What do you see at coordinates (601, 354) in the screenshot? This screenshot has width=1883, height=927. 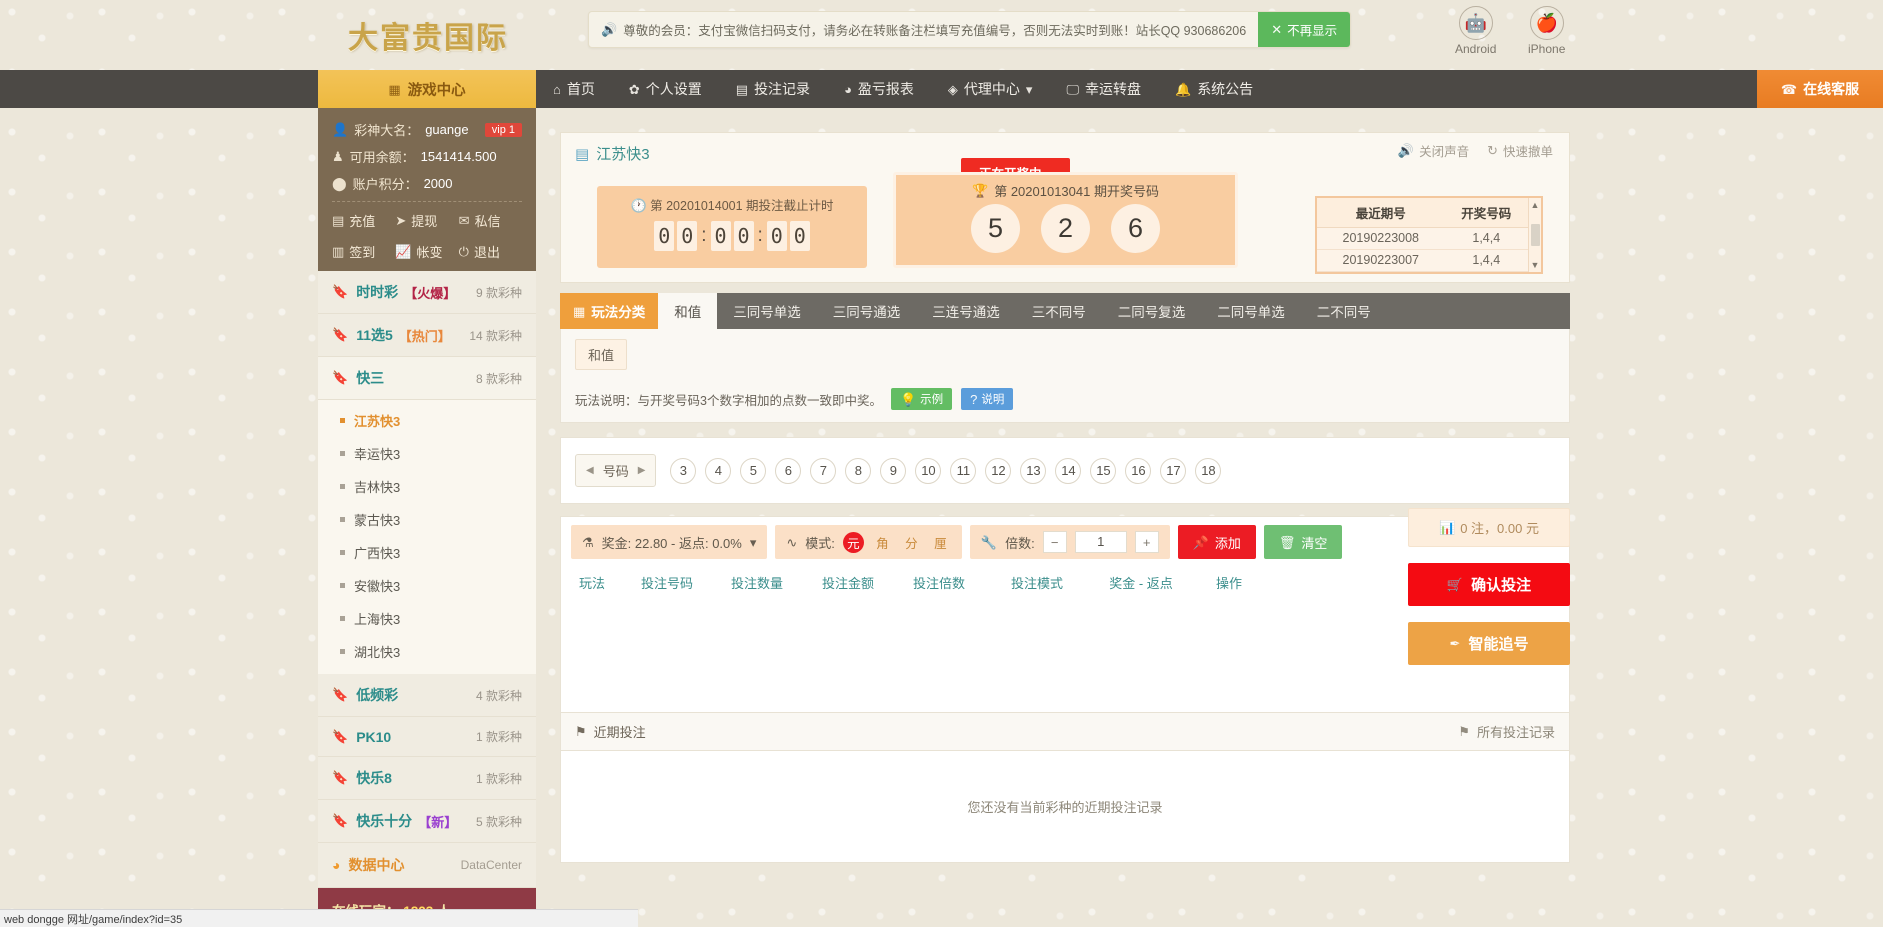 I see `subtab-hezhi: 和值` at bounding box center [601, 354].